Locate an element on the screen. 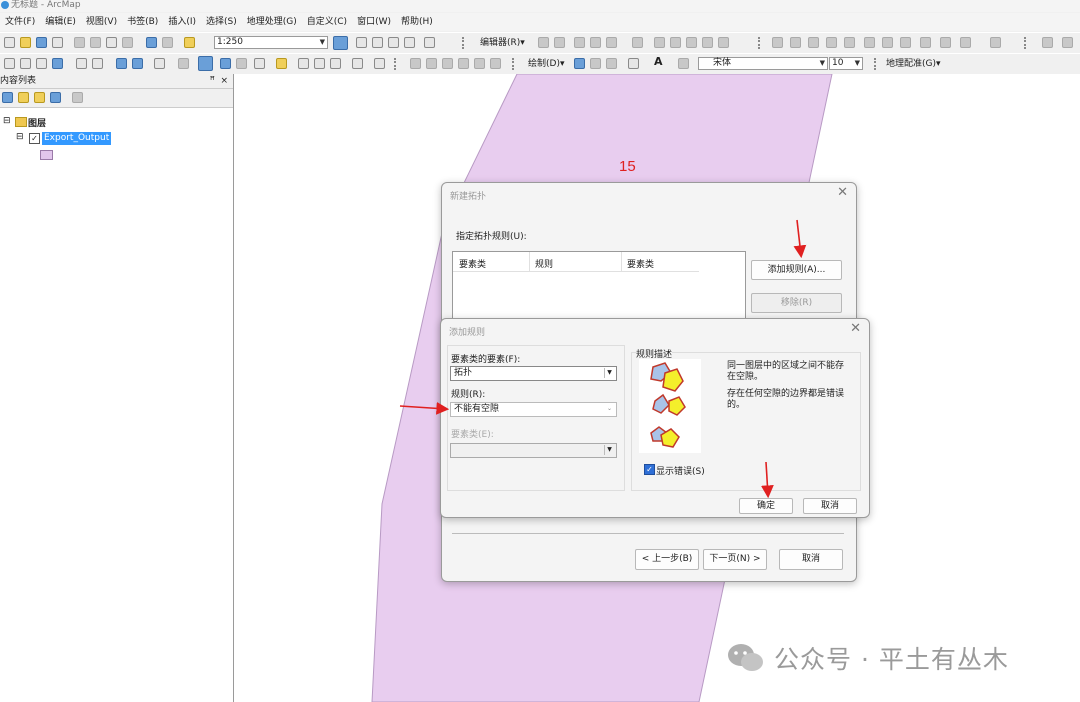 The height and width of the screenshot is (702, 1080). arrow-to-ok-button is located at coordinates (767, 480).